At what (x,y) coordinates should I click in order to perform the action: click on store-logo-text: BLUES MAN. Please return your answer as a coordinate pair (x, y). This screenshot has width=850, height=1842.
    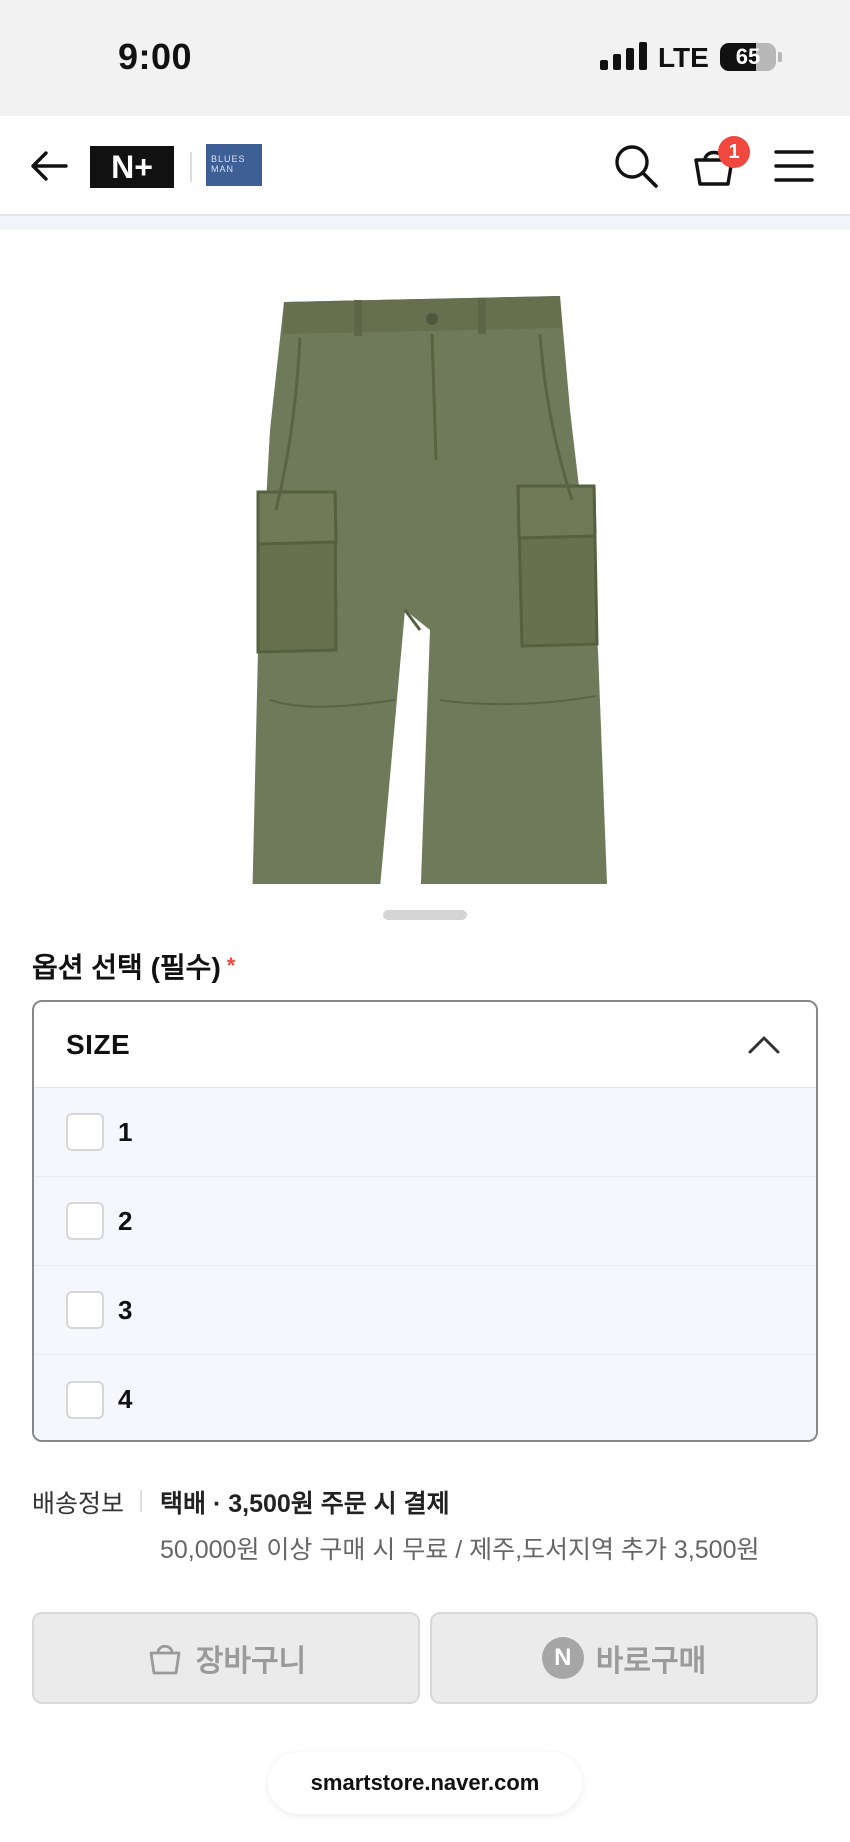
    Looking at the image, I should click on (228, 164).